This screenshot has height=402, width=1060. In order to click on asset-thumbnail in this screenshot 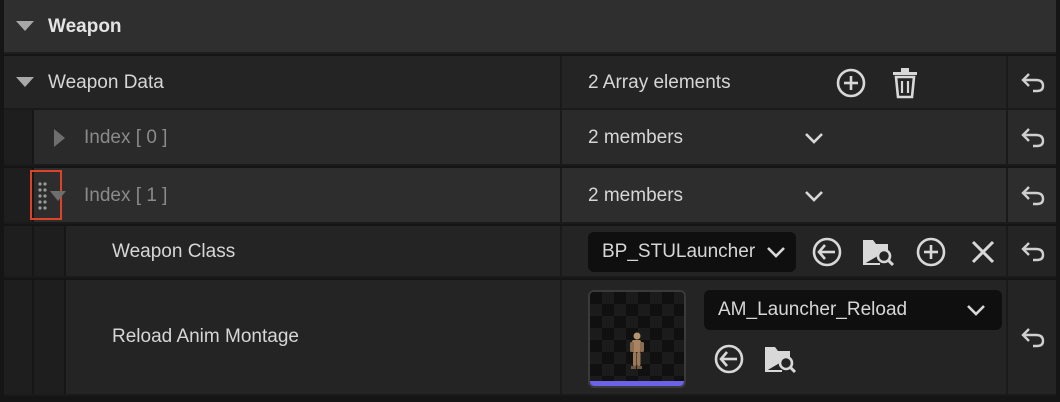, I will do `click(637, 339)`.